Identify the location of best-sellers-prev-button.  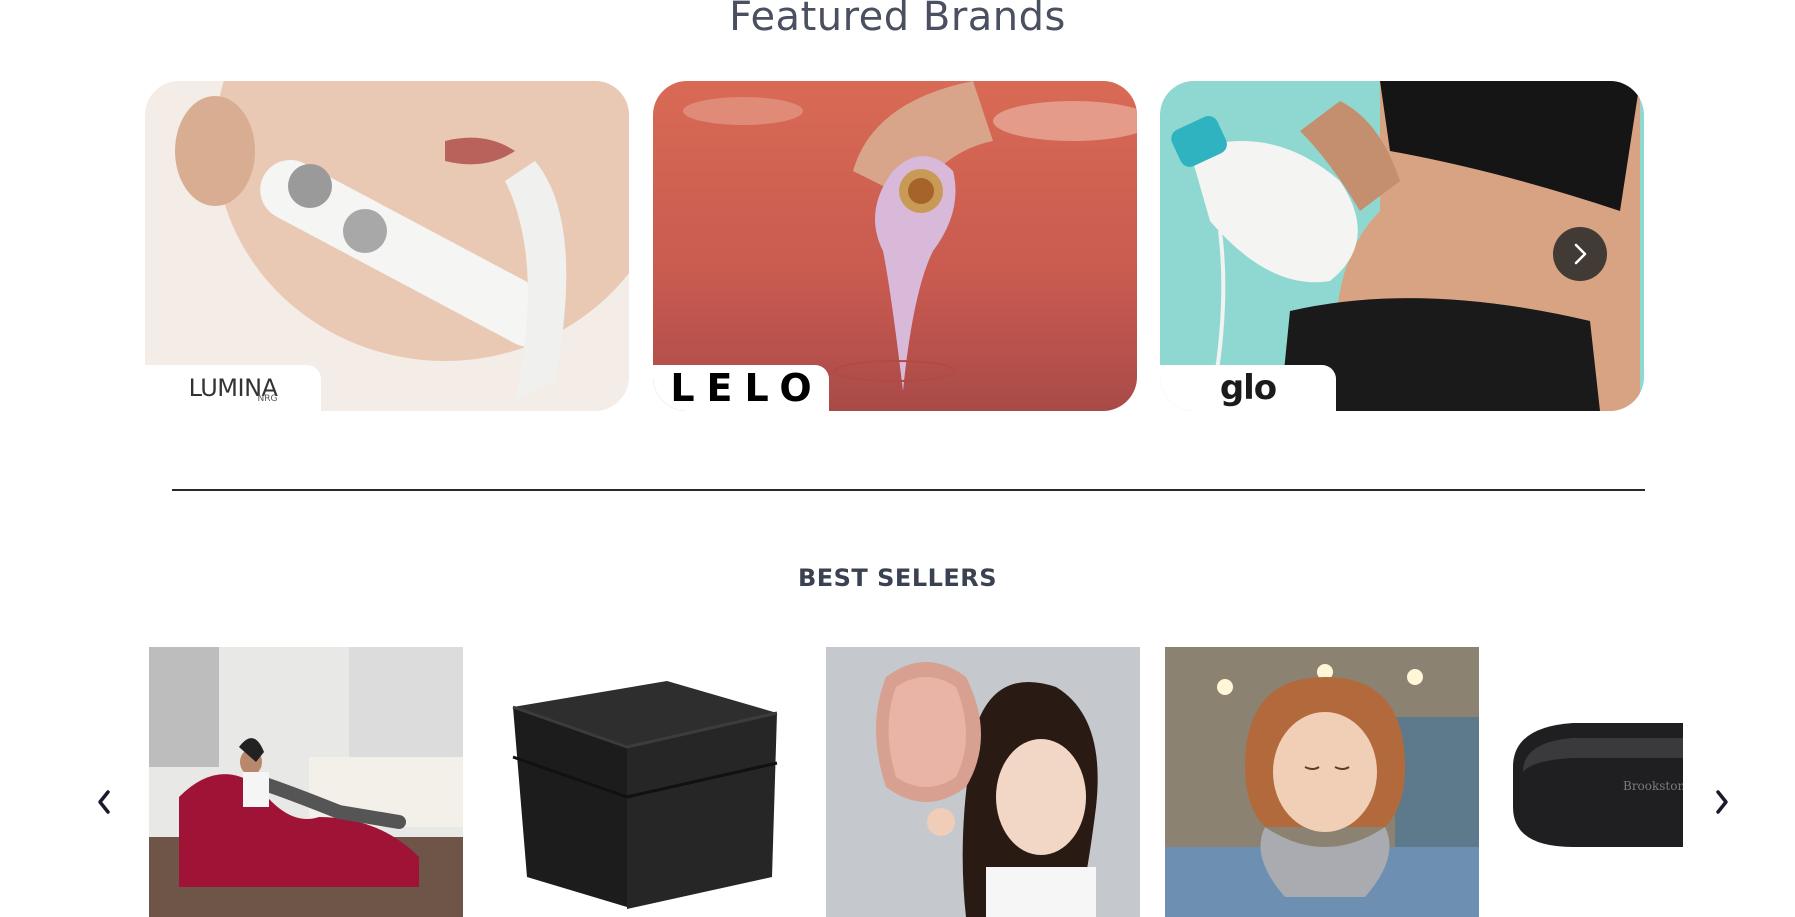
(104, 802).